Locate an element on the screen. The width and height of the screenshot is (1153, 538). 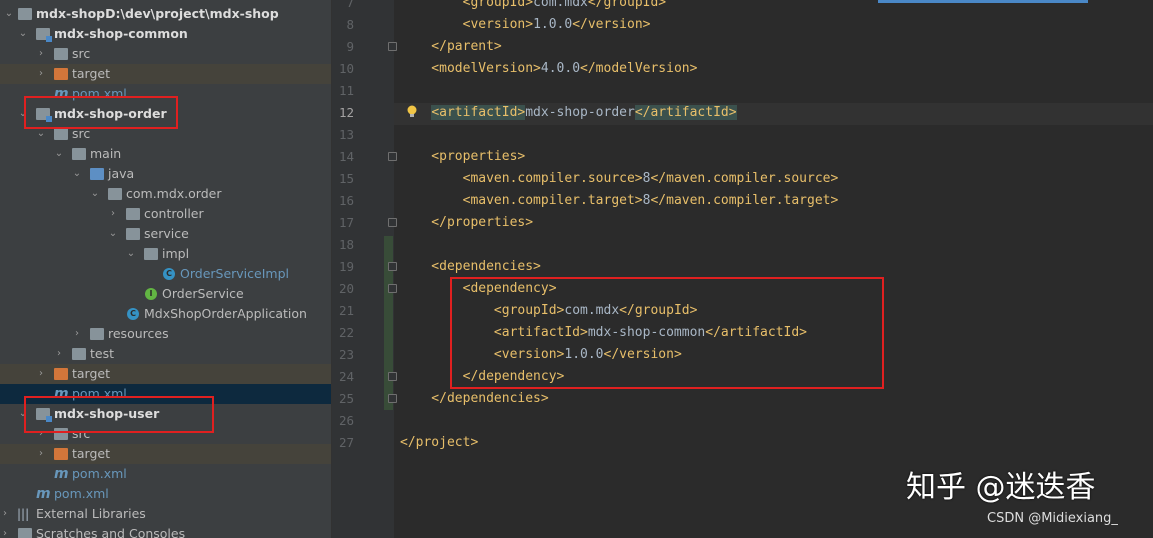
tree-label: main is located at coordinates (106, 153).